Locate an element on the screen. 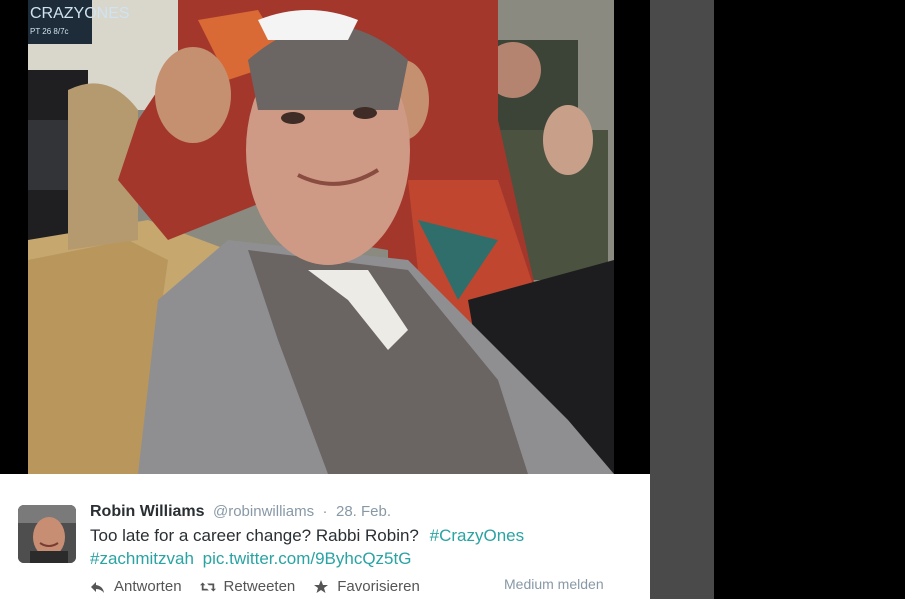 The width and height of the screenshot is (905, 599). tweet-actions: Antworten Retweeten Favorisieren is located at coordinates (264, 586).